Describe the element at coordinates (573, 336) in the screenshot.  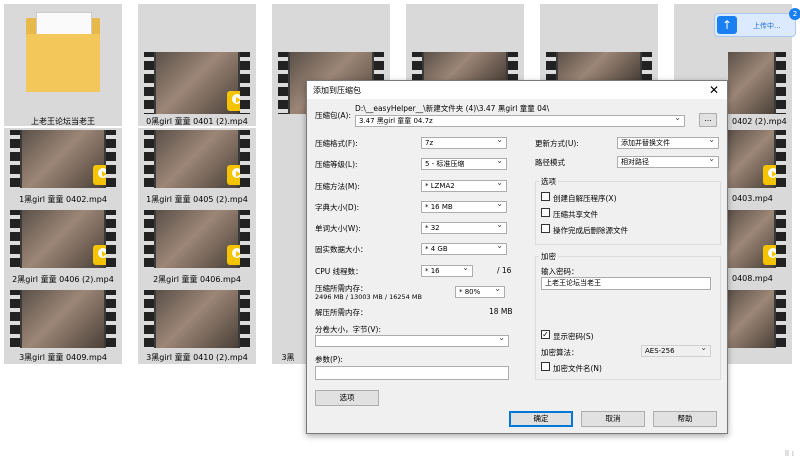
I see `show-password-label: 显示密码(S)` at that location.